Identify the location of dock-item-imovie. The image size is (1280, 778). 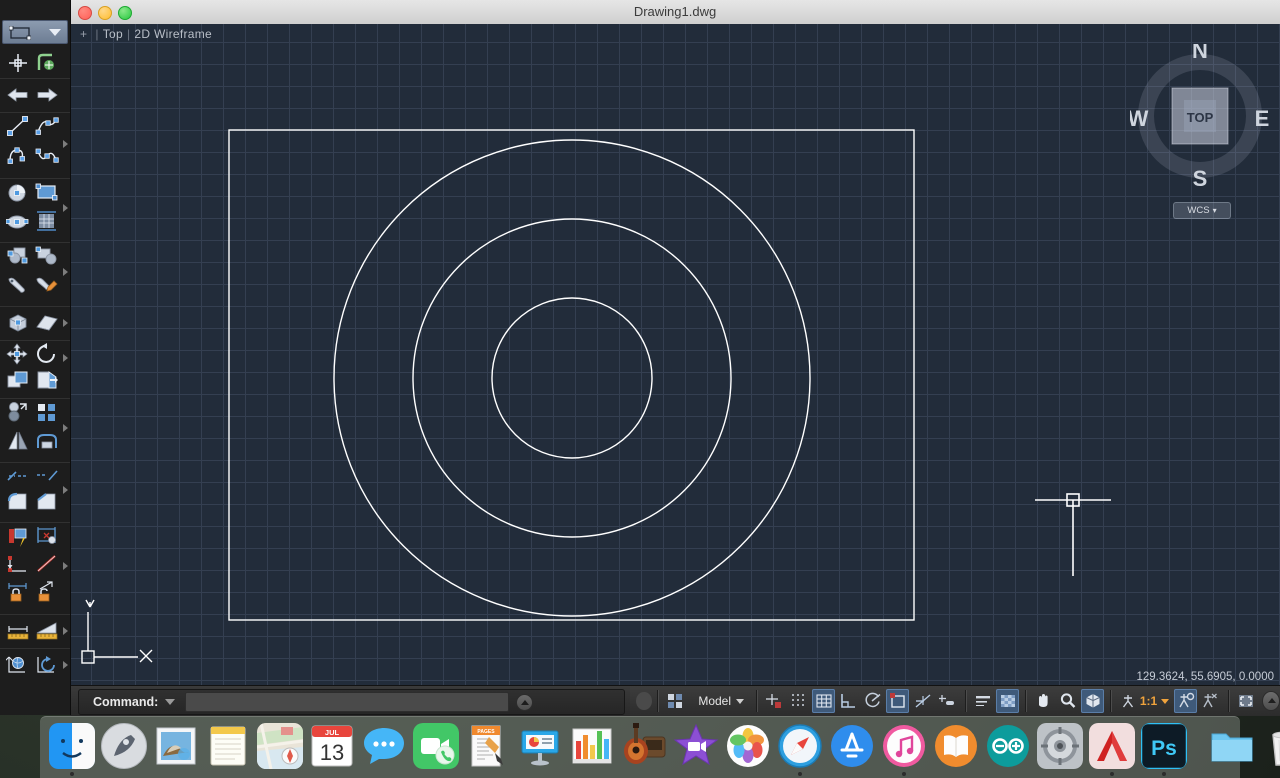
(696, 749).